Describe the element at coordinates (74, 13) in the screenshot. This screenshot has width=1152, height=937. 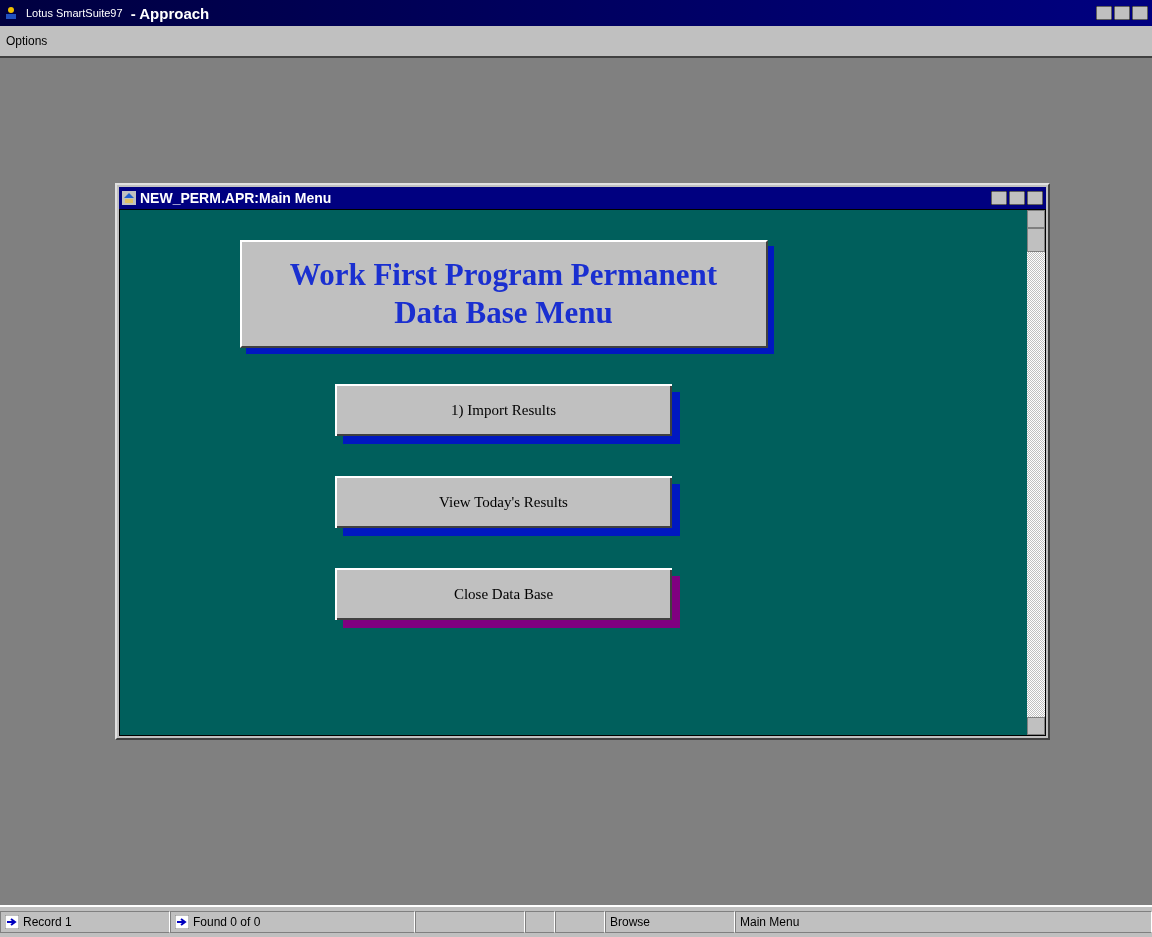
I see `app-title: Lotus SmartSuite97` at that location.